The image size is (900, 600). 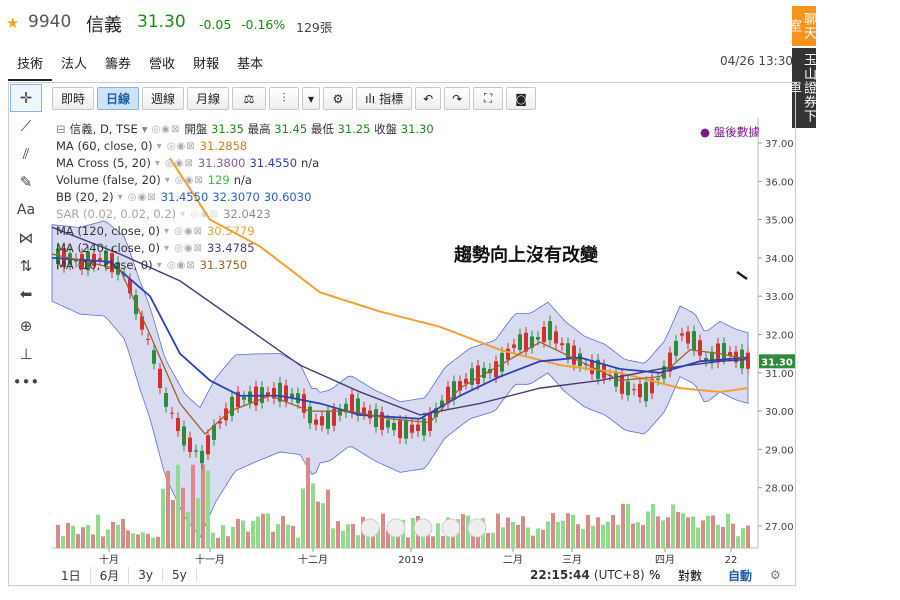 What do you see at coordinates (145, 129) in the screenshot?
I see `dropdown-icon: ▾` at bounding box center [145, 129].